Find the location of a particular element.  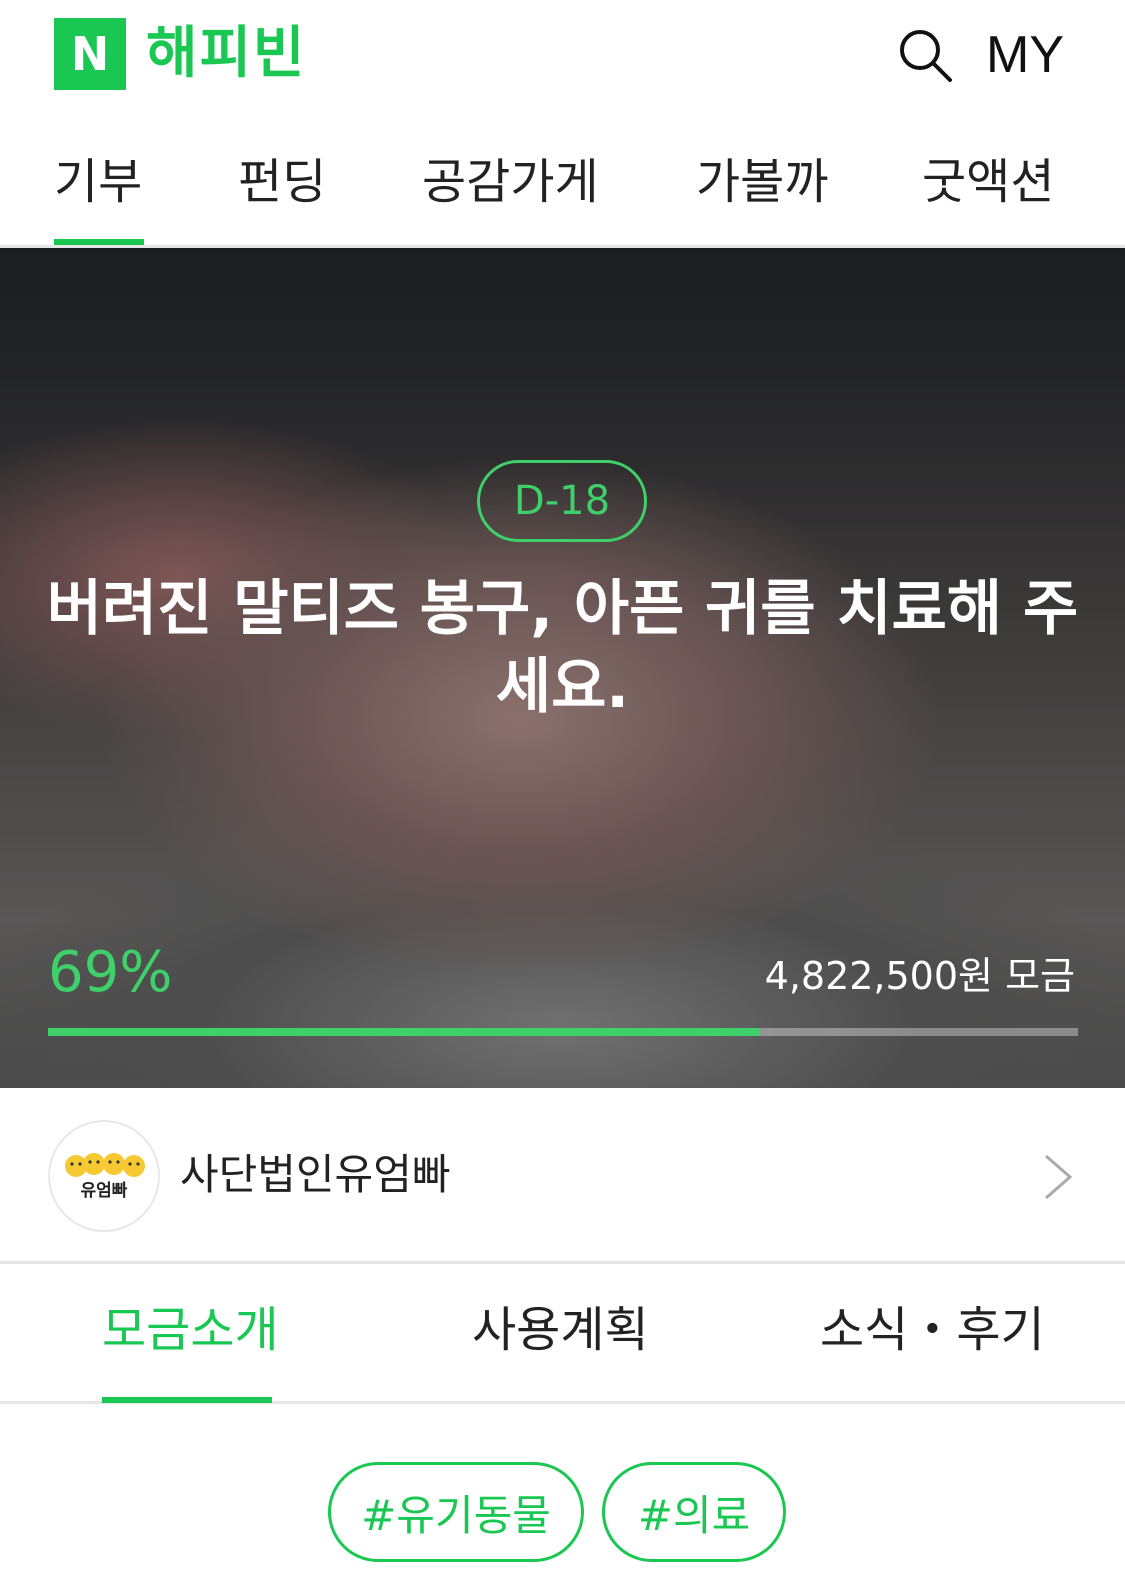

nav-tab-trip: 가볼까 is located at coordinates (762, 182).